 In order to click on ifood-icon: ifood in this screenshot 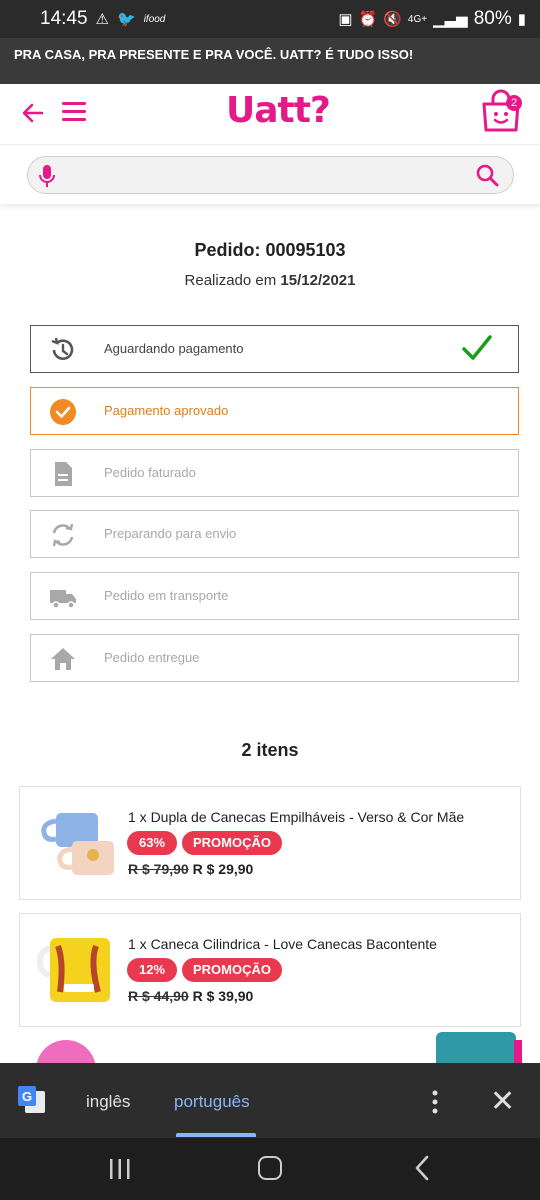, I will do `click(154, 19)`.